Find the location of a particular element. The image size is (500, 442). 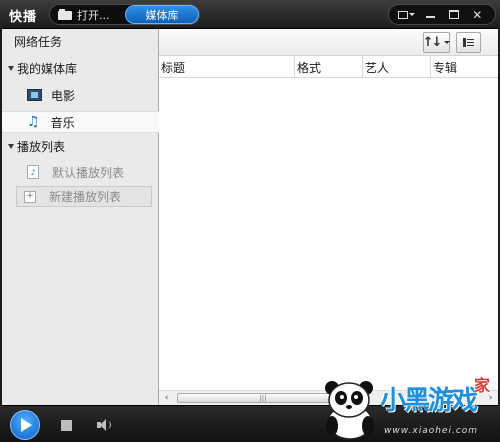

film-icon is located at coordinates (34, 95).